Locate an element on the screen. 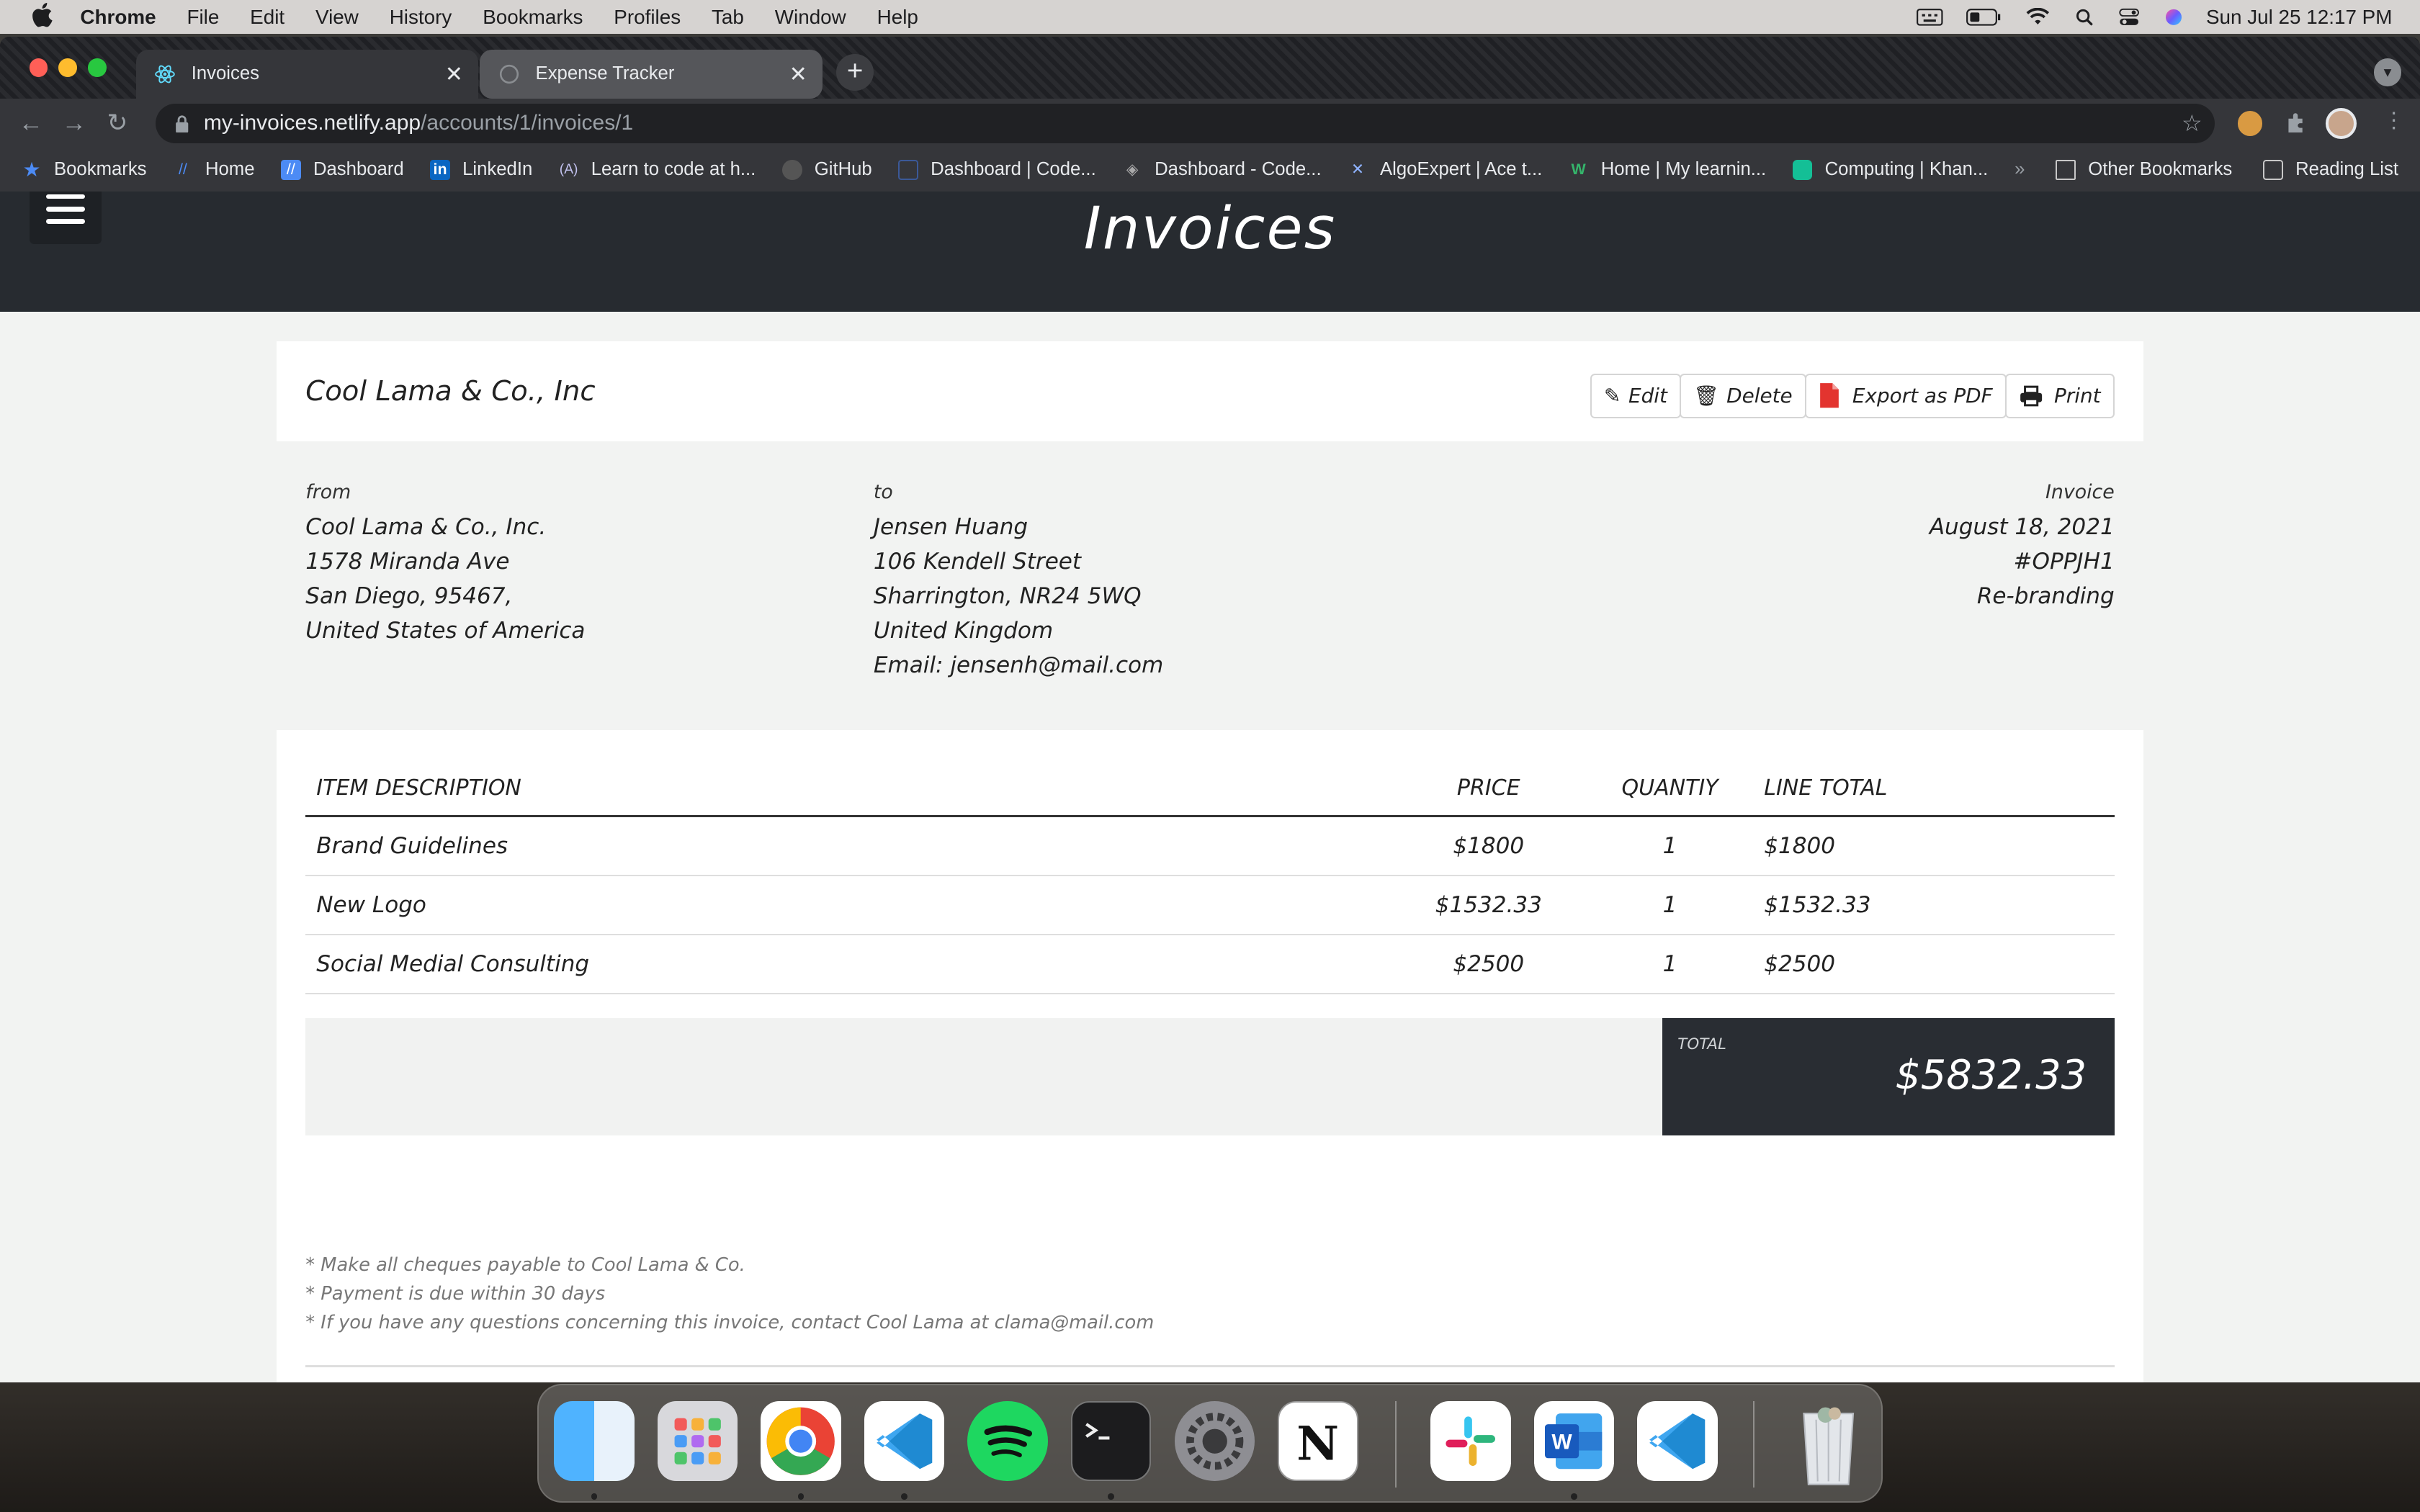 The width and height of the screenshot is (2420, 1512). reading-list-icon is located at coordinates (2273, 169).